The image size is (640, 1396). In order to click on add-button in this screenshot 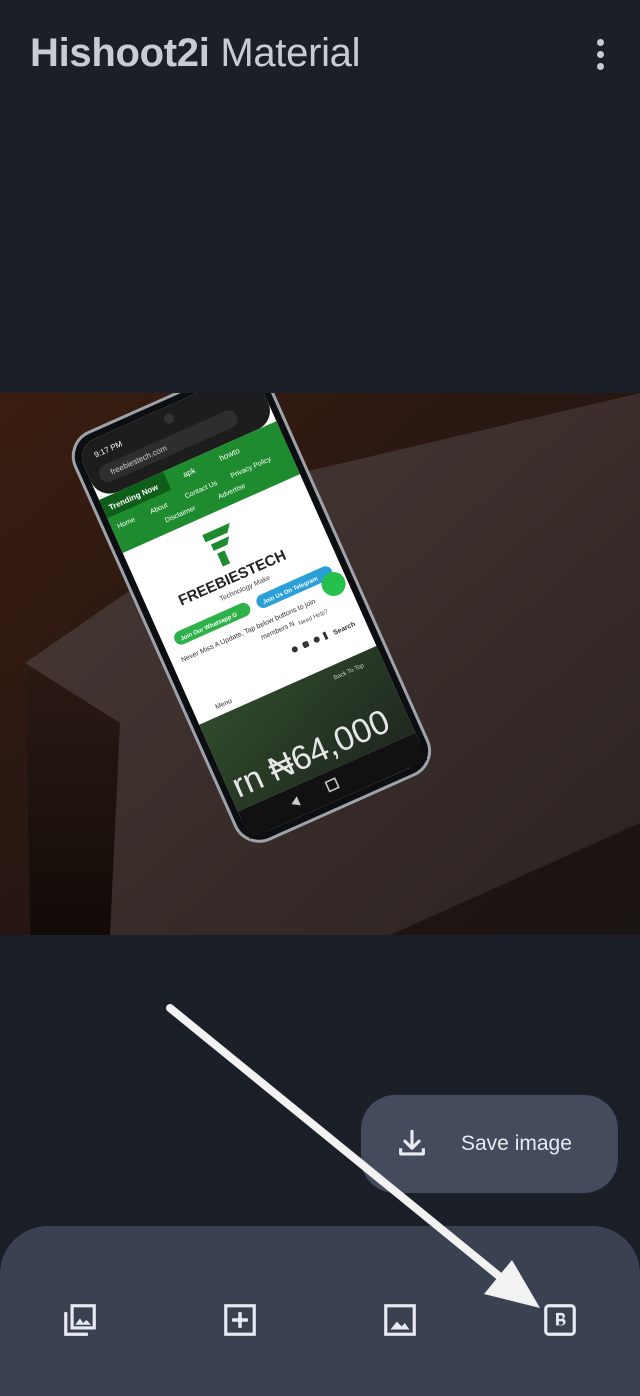, I will do `click(240, 1320)`.